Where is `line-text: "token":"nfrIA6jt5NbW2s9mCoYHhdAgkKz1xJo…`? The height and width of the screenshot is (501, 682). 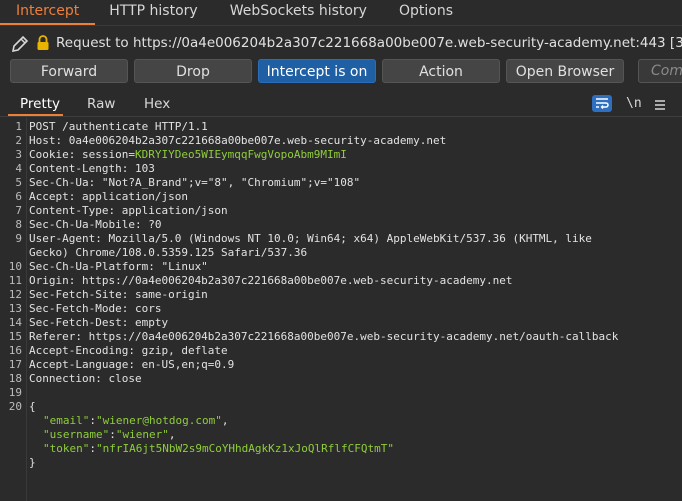
line-text: "token":"nfrIA6jt5NbW2s9mCoYHhdAgkKz1xJo… is located at coordinates (218, 448).